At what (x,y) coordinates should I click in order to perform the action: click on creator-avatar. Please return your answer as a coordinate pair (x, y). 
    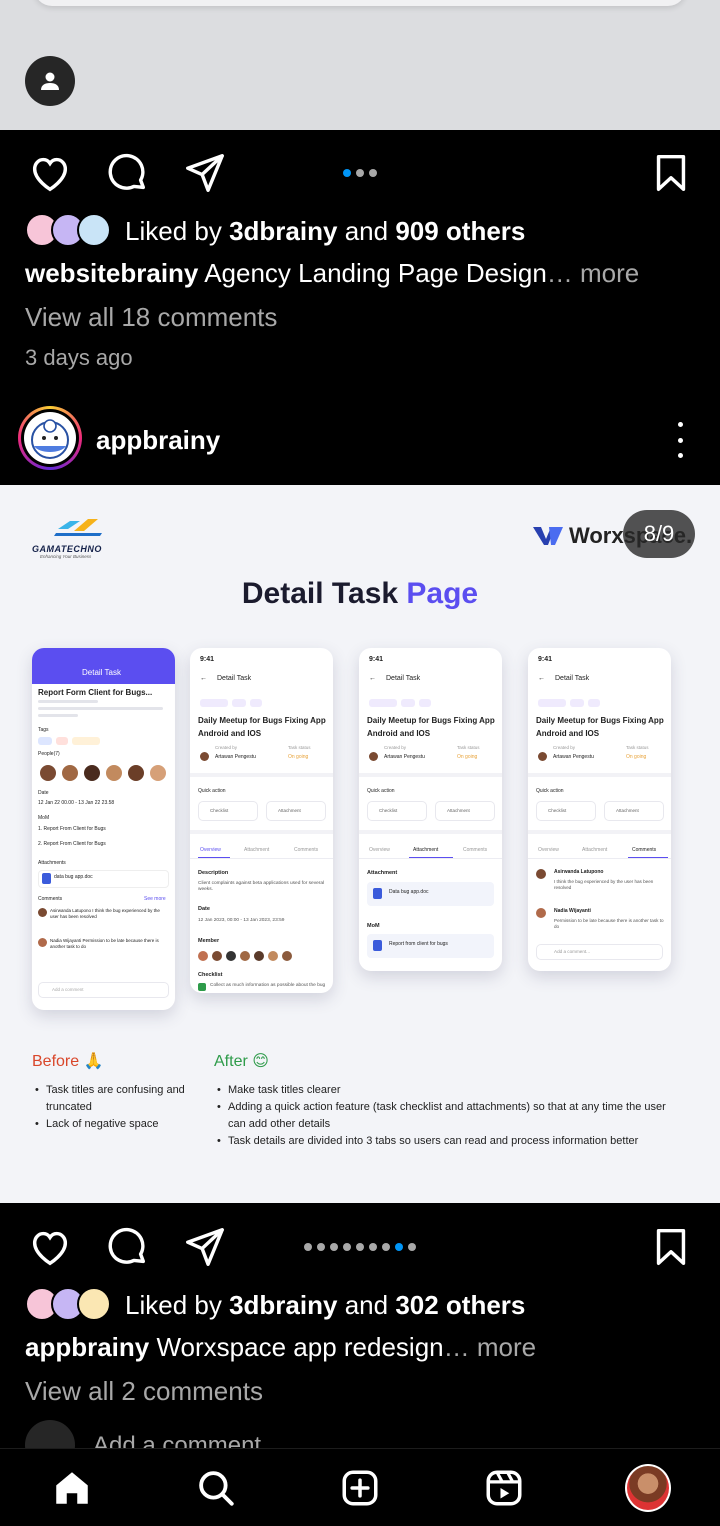
    Looking at the image, I should click on (204, 756).